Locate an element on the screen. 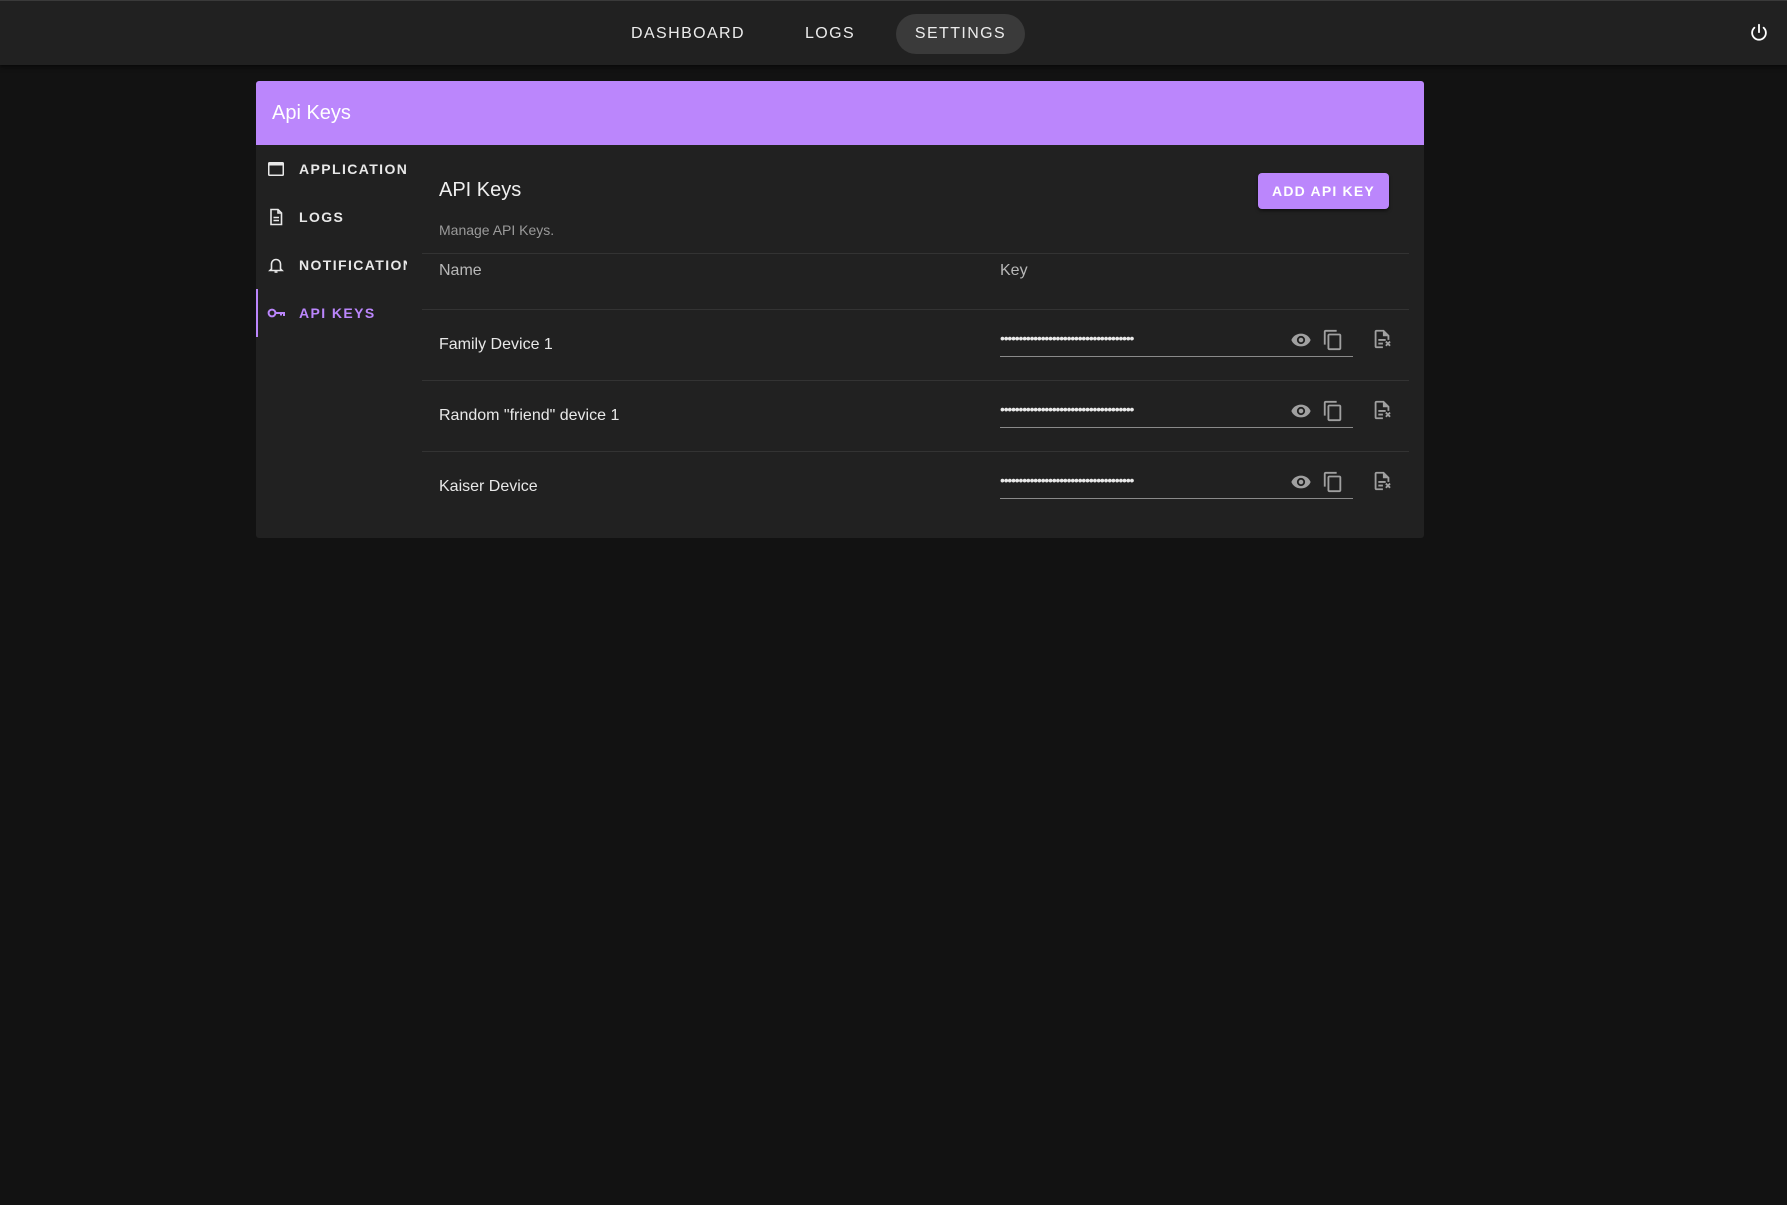 This screenshot has height=1205, width=1787. side-item-label: NOTIFICATIONS is located at coordinates (353, 265).